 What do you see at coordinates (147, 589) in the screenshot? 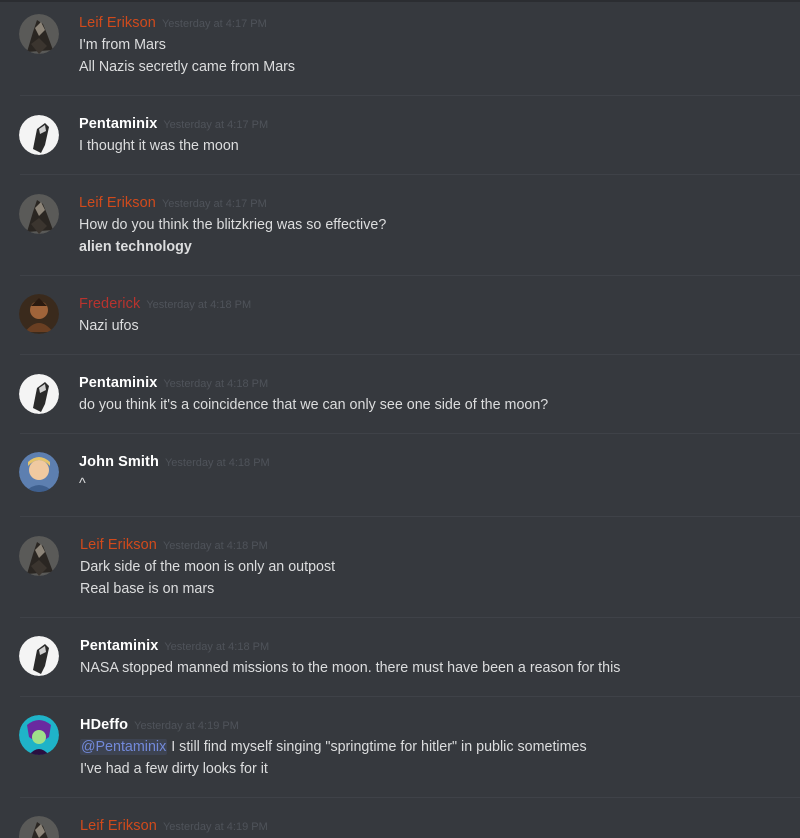
I see `message-text: Real base is on mars` at bounding box center [147, 589].